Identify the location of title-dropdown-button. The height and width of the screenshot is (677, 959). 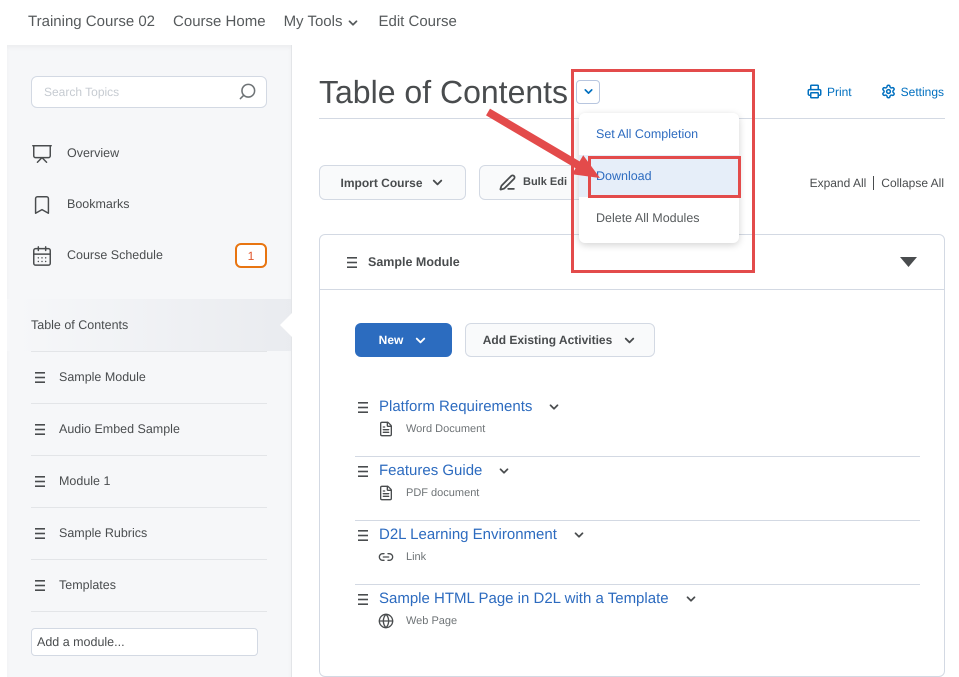
(588, 92).